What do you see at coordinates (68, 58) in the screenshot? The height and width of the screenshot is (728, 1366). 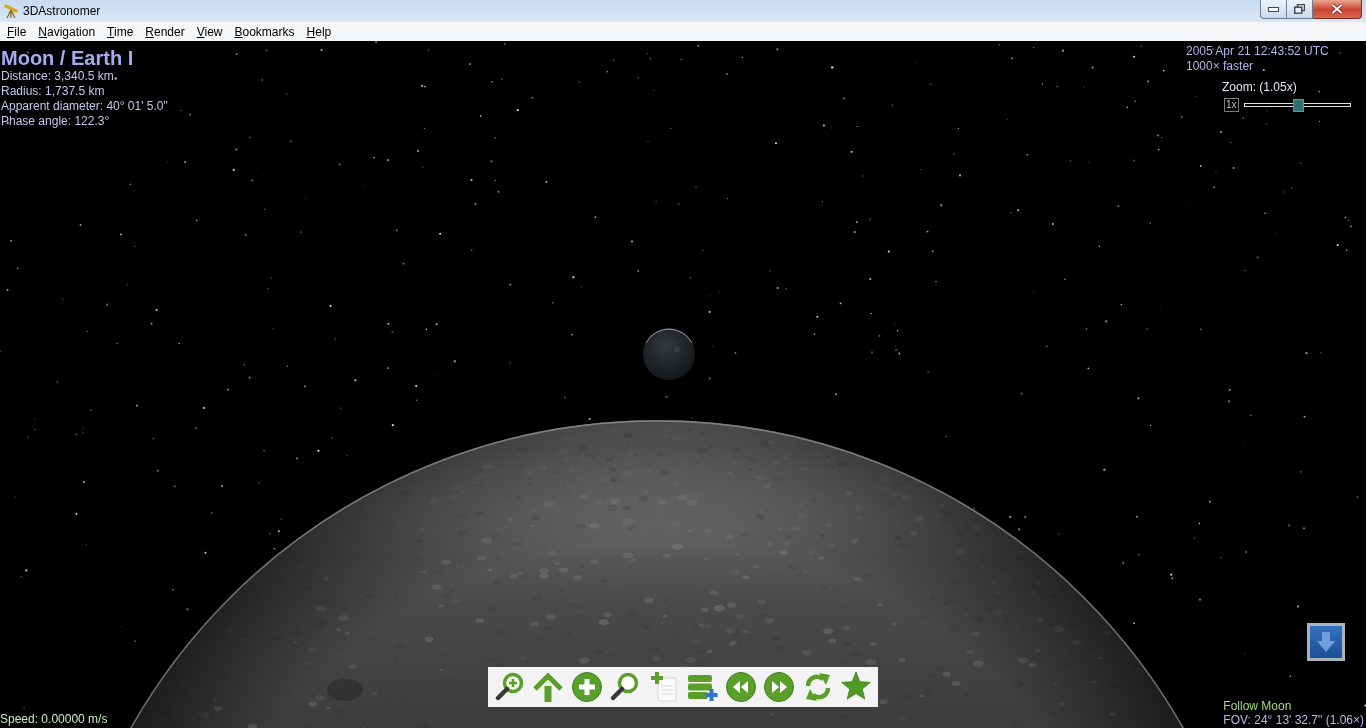 I see `object-name: Moon / Earth I` at bounding box center [68, 58].